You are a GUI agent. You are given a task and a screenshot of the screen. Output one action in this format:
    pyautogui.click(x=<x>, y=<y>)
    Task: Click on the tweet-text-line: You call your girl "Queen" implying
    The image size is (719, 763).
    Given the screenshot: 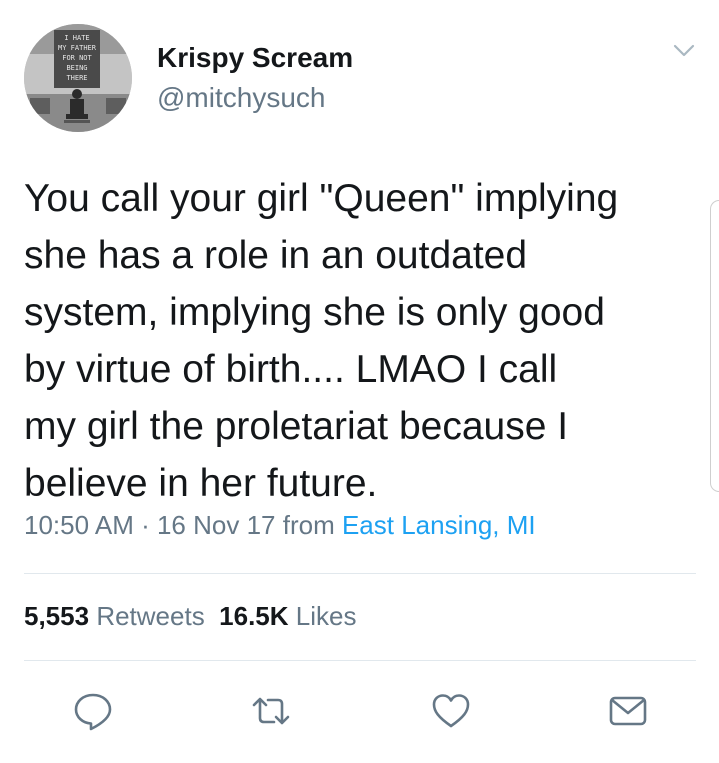 What is the action you would take?
    pyautogui.click(x=321, y=198)
    